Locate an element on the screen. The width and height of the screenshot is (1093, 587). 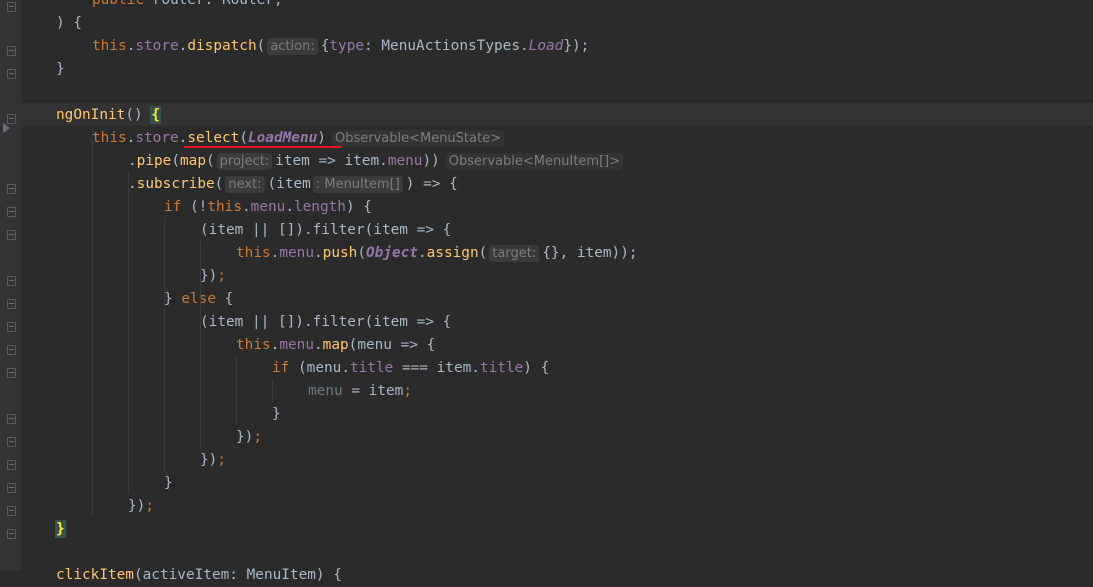
code-token: title is located at coordinates (501, 368).